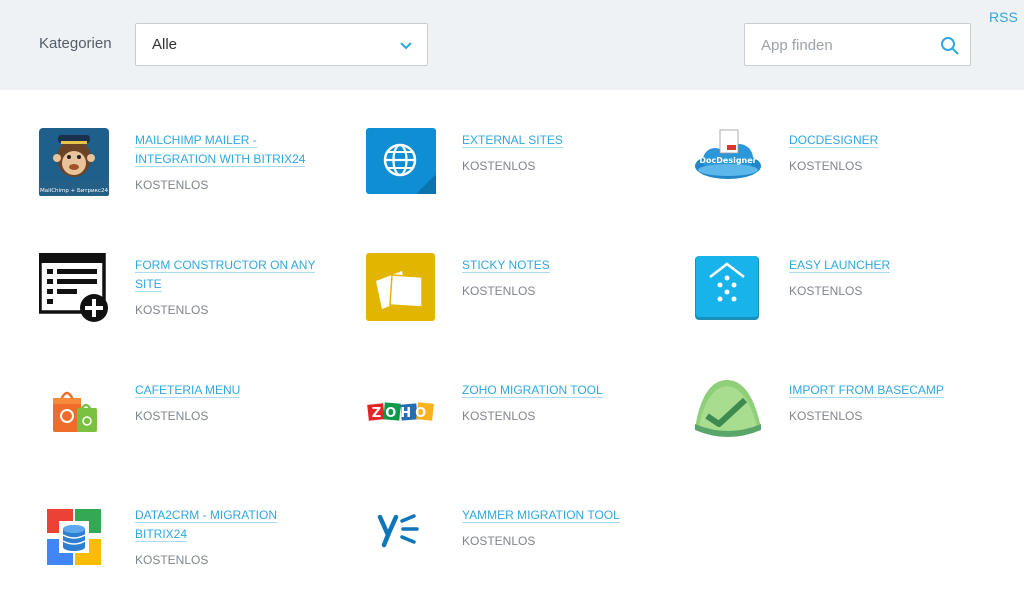  What do you see at coordinates (401, 288) in the screenshot?
I see `sticky-notes-icon` at bounding box center [401, 288].